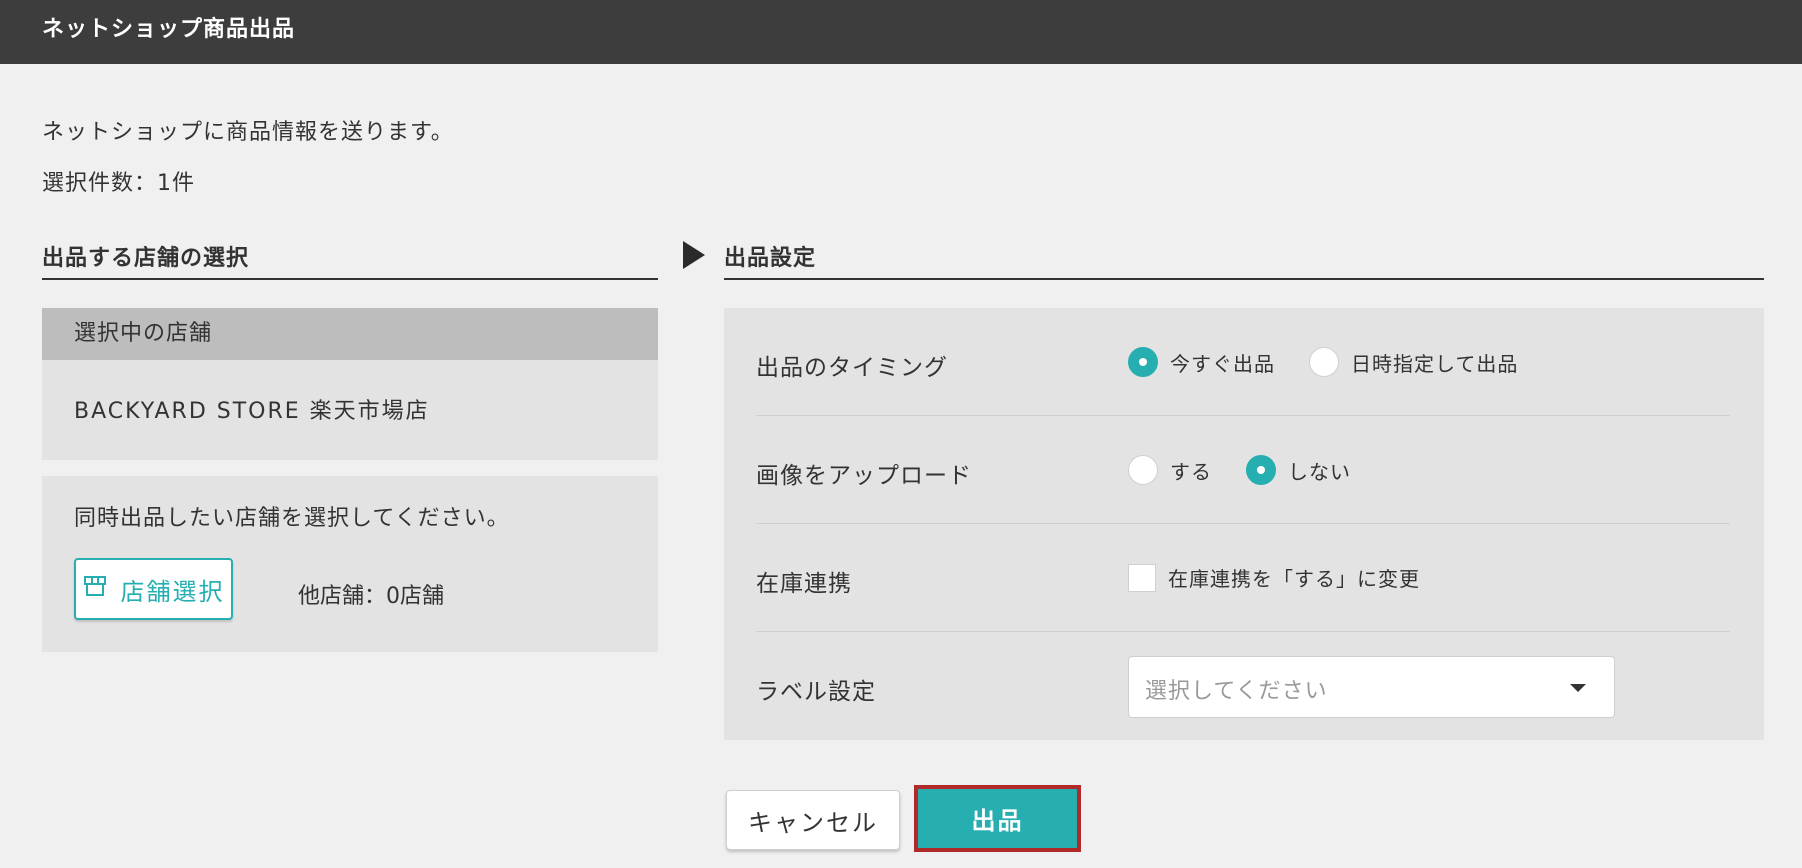  I want to click on store-select-button: 店舗選択, so click(153, 589).